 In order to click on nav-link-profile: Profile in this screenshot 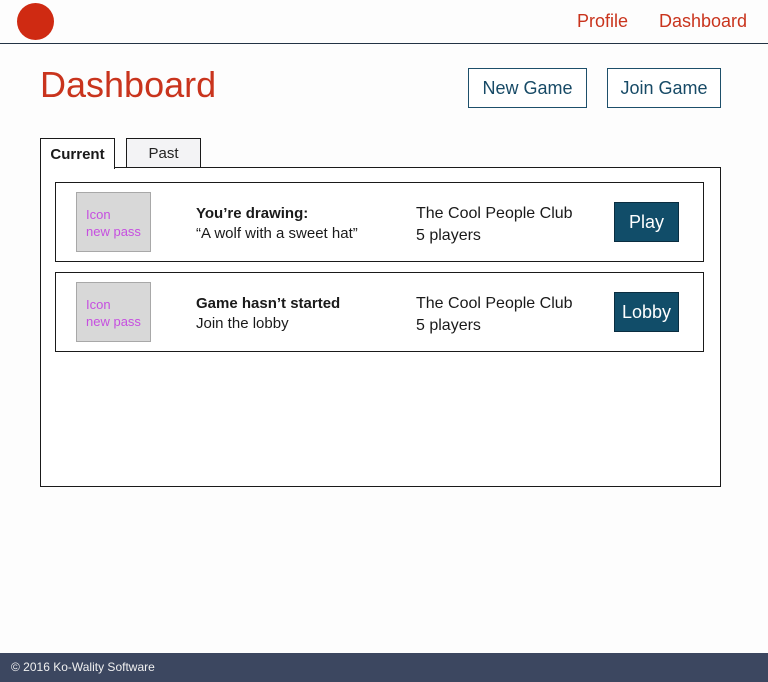, I will do `click(602, 21)`.